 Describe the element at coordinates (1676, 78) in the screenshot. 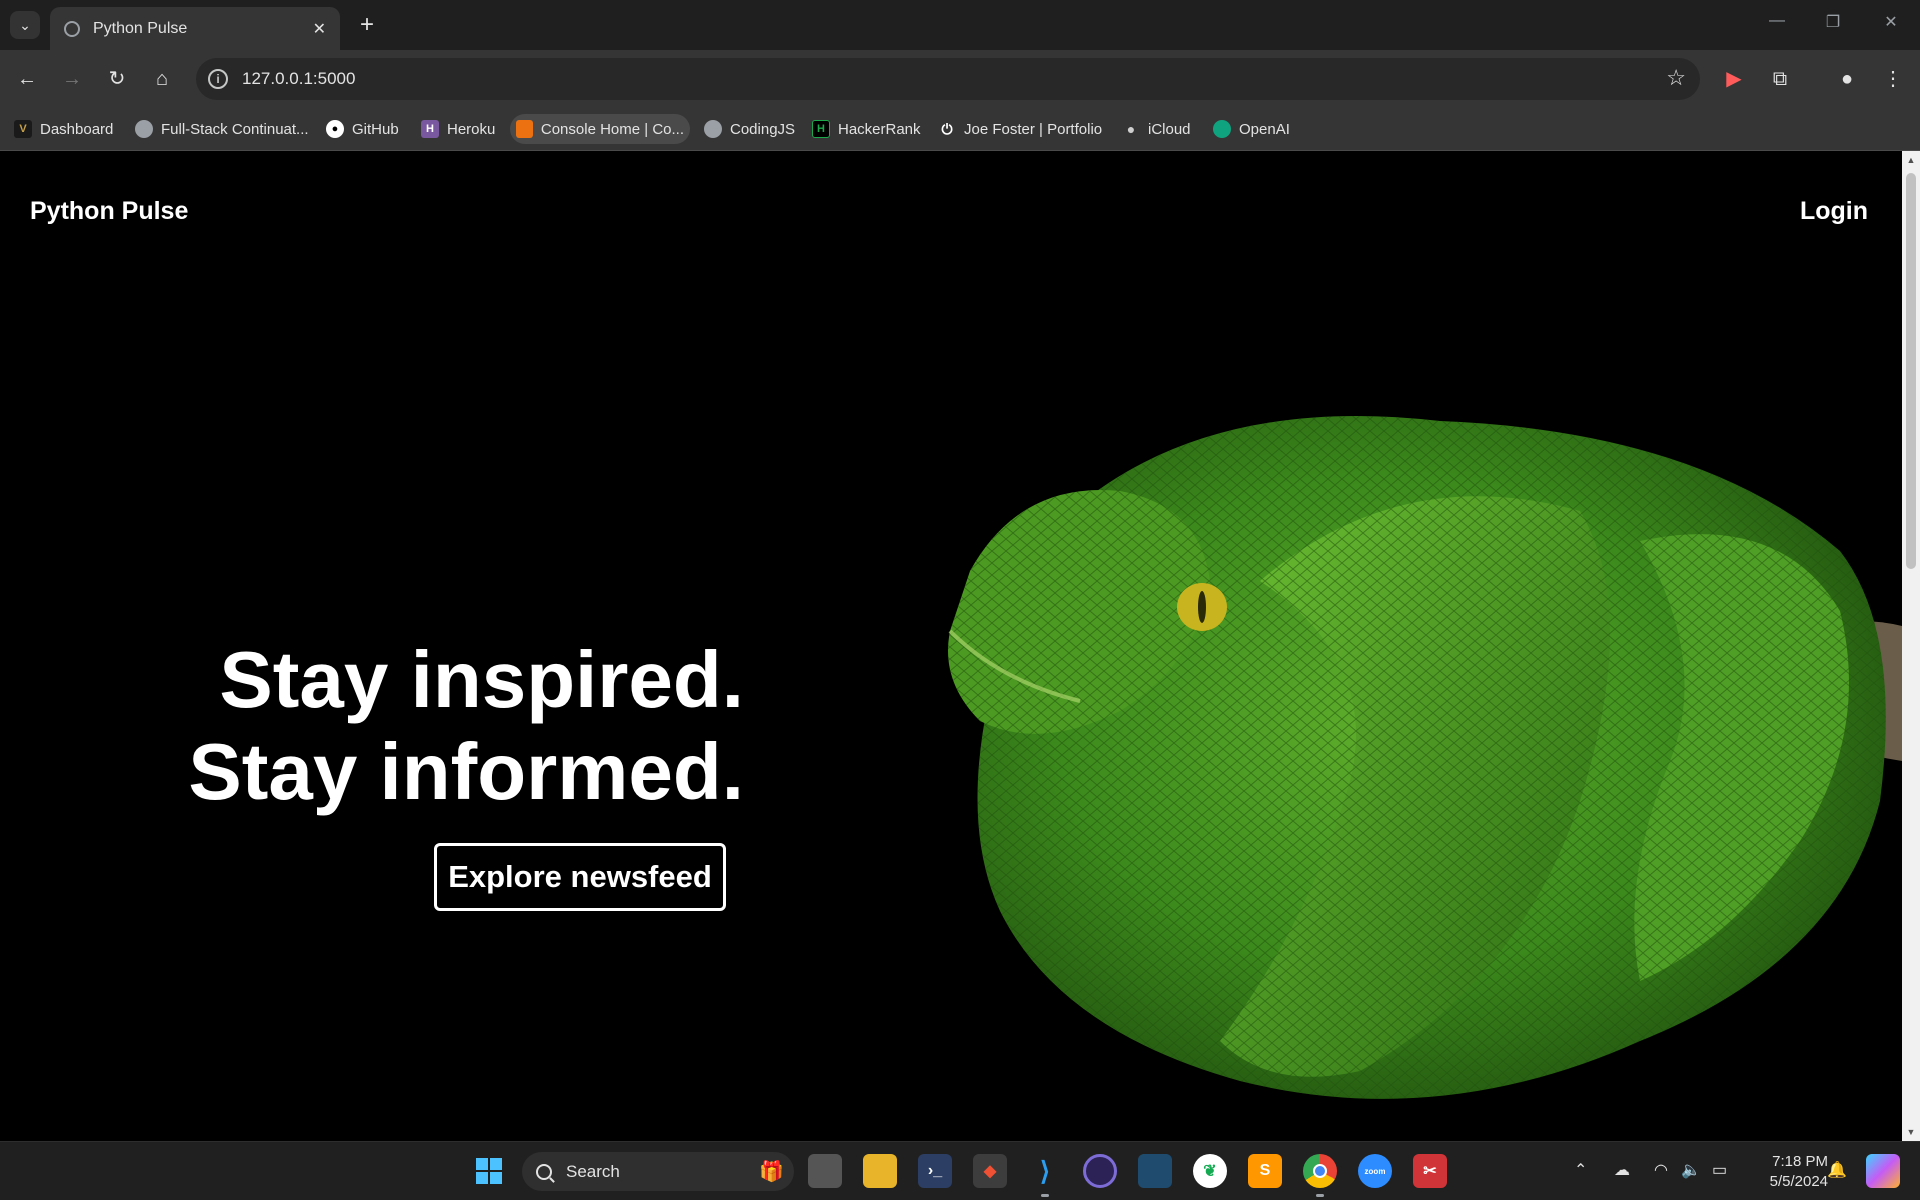

I see `bookmark-star-icon: ☆` at that location.